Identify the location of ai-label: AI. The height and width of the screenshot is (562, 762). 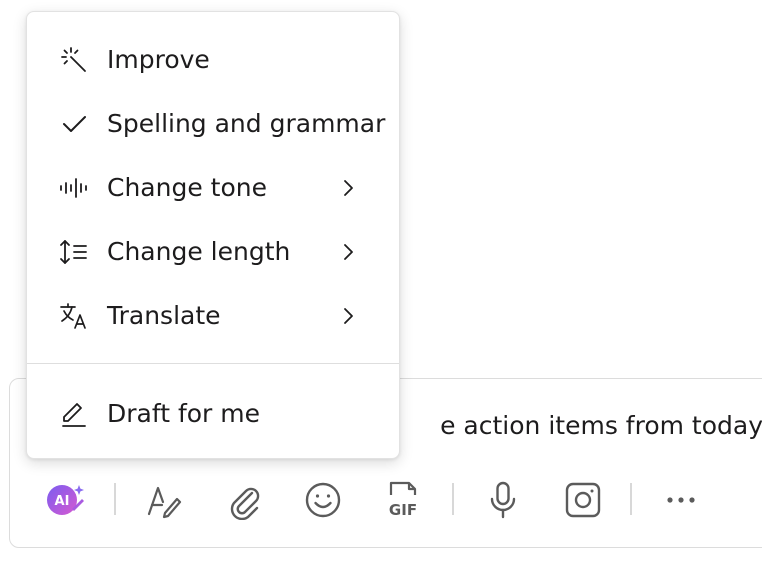
(62, 501).